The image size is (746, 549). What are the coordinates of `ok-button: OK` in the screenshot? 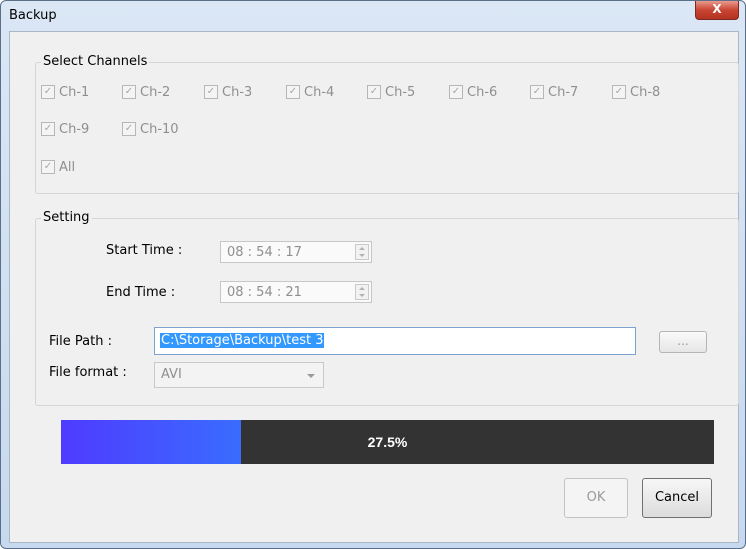 It's located at (596, 498).